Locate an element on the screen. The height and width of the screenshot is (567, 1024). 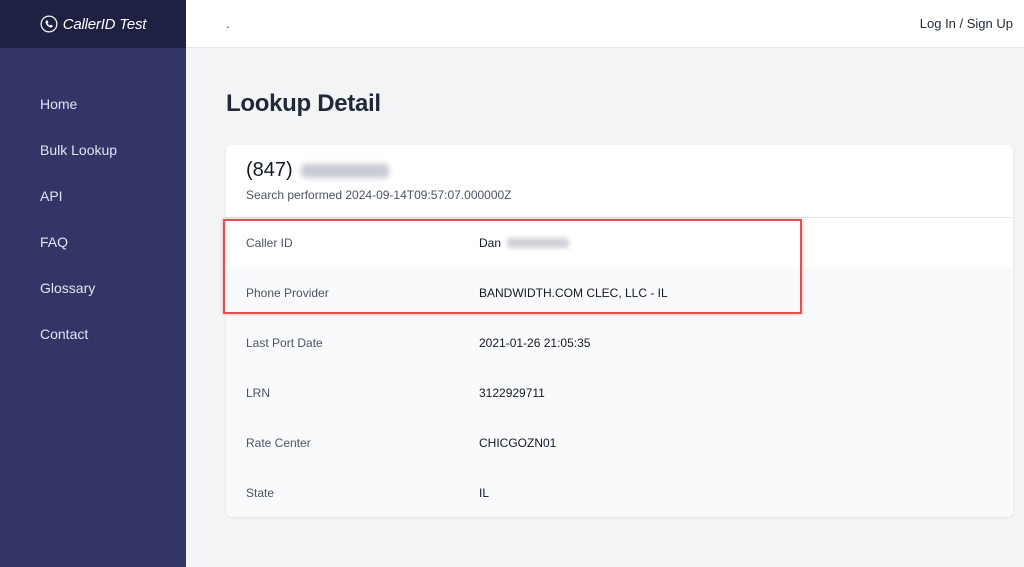
phone-number: (847) is located at coordinates (619, 170).